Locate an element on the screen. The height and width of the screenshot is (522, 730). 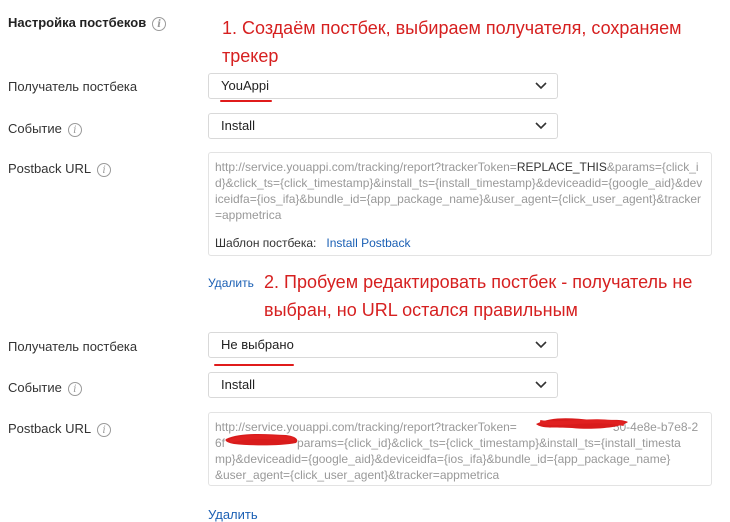
delete-link-2: Удалить is located at coordinates (233, 514).